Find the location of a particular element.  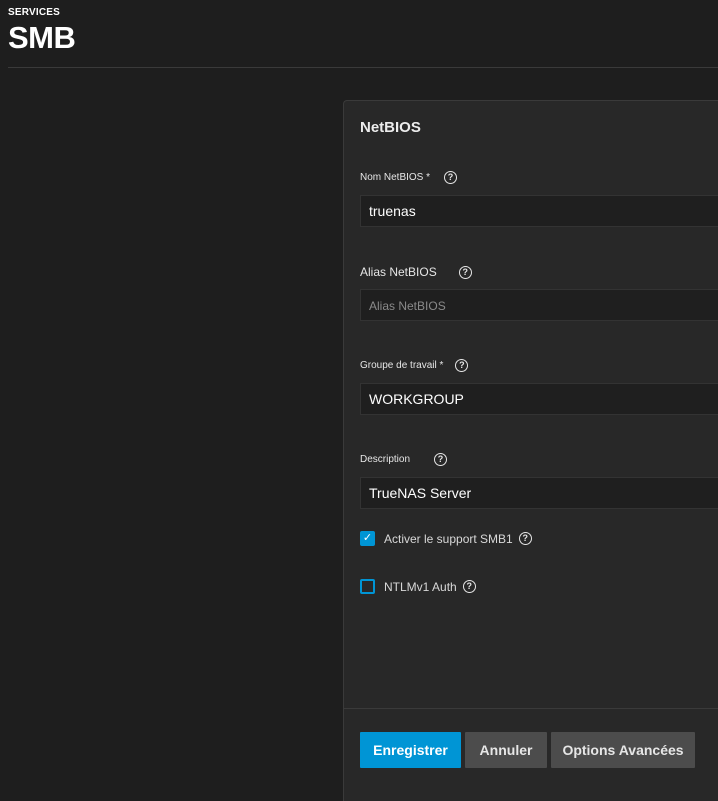

section-title: NetBIOS is located at coordinates (390, 127).